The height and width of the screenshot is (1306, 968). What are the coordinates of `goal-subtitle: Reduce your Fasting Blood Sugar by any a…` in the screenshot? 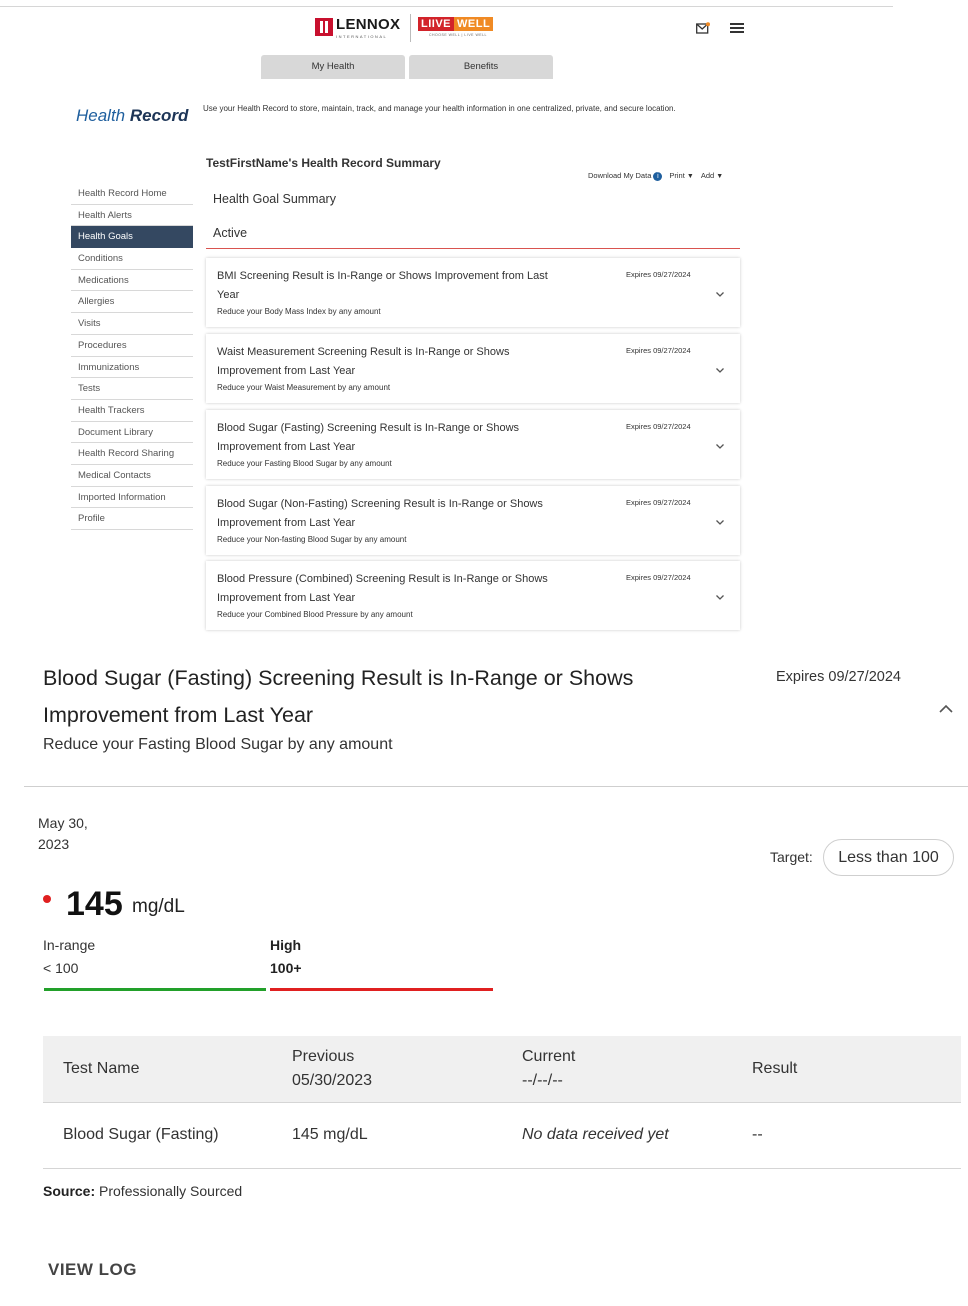 It's located at (304, 463).